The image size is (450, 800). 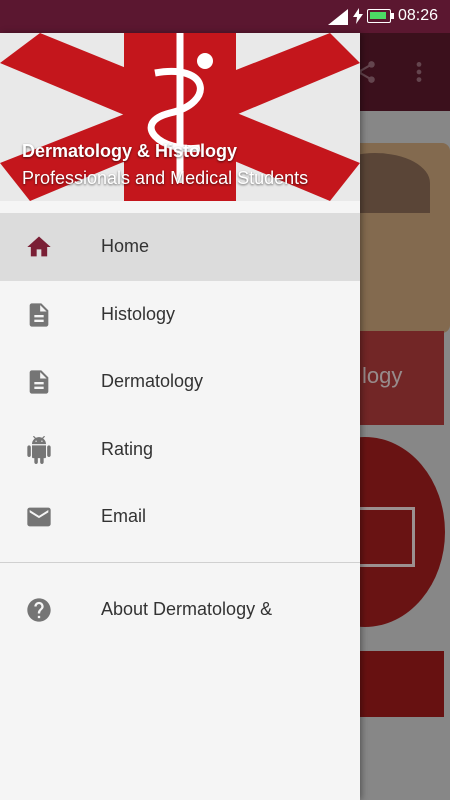 I want to click on status-bar: 08:26, so click(x=225, y=16).